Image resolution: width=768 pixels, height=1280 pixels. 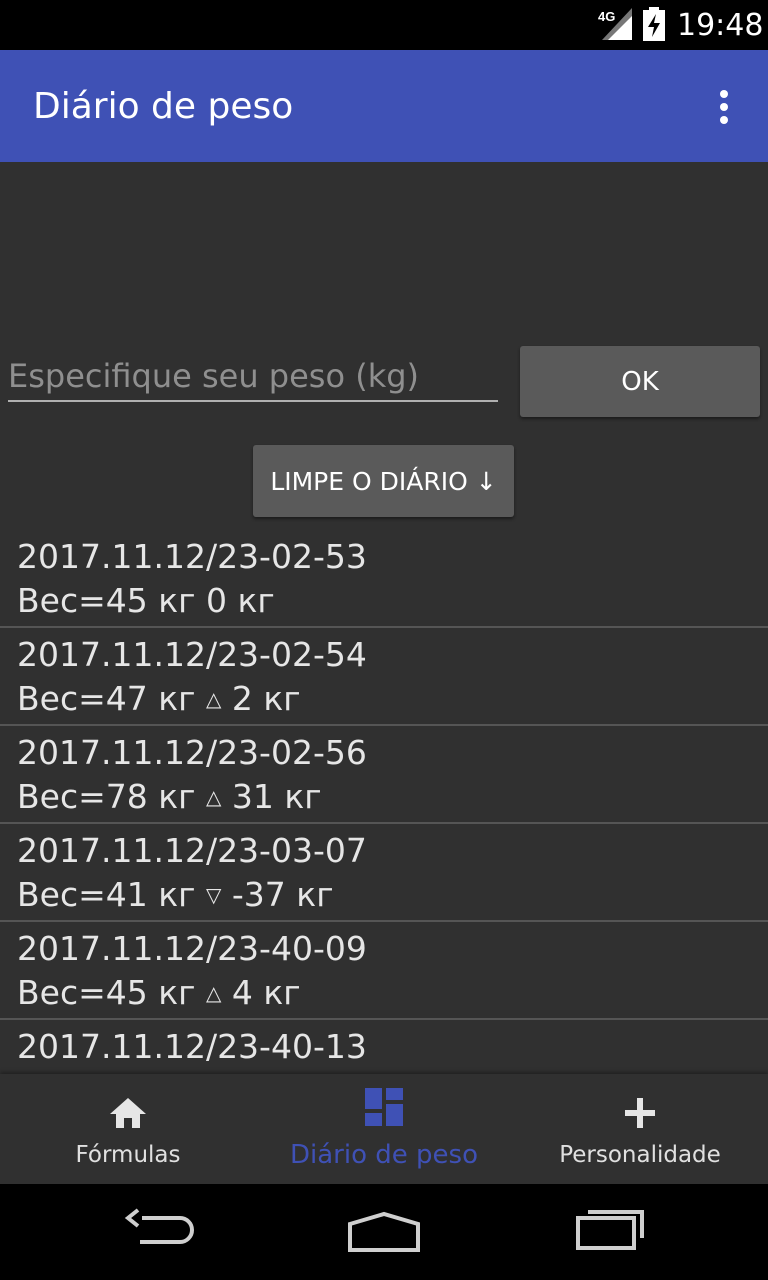 I want to click on home-button-icon, so click(x=384, y=1230).